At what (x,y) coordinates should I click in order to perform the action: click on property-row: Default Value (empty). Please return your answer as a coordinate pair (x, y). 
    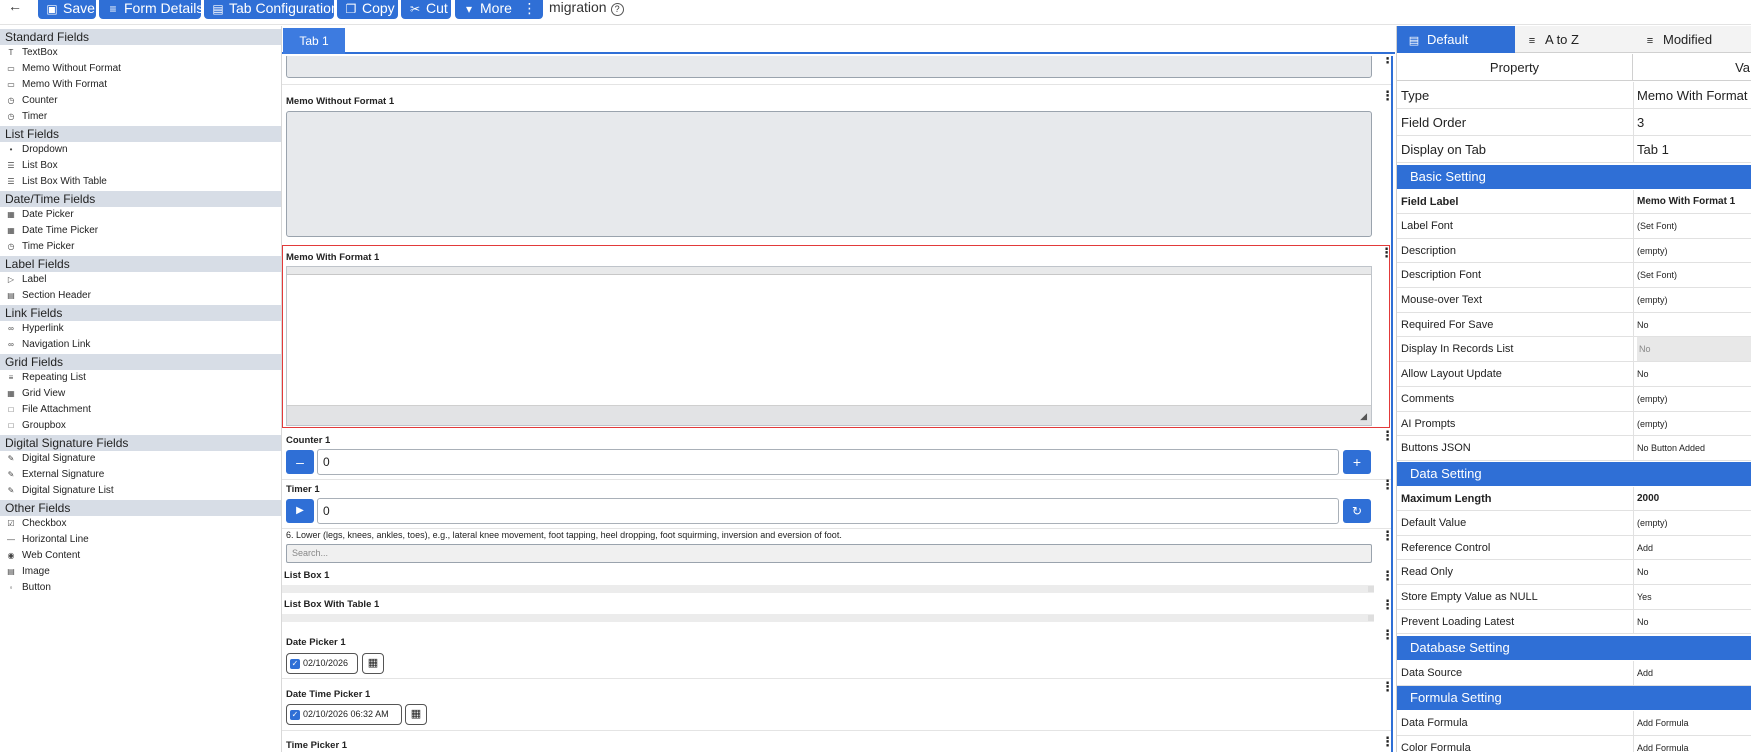
    Looking at the image, I should click on (1574, 523).